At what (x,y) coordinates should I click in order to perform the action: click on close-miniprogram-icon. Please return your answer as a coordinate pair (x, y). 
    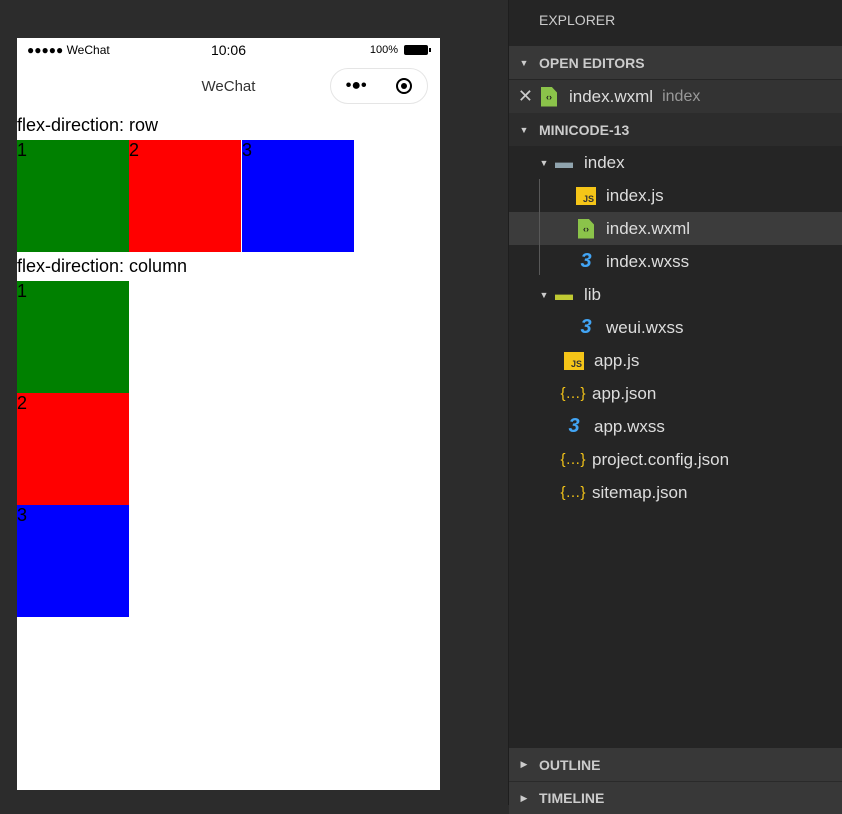
    Looking at the image, I should click on (404, 86).